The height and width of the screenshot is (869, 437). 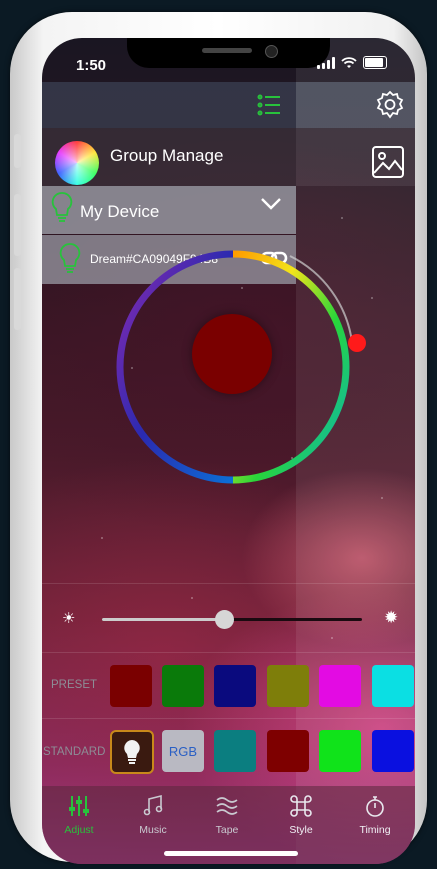 I want to click on rgb-button: RGB, so click(x=183, y=751).